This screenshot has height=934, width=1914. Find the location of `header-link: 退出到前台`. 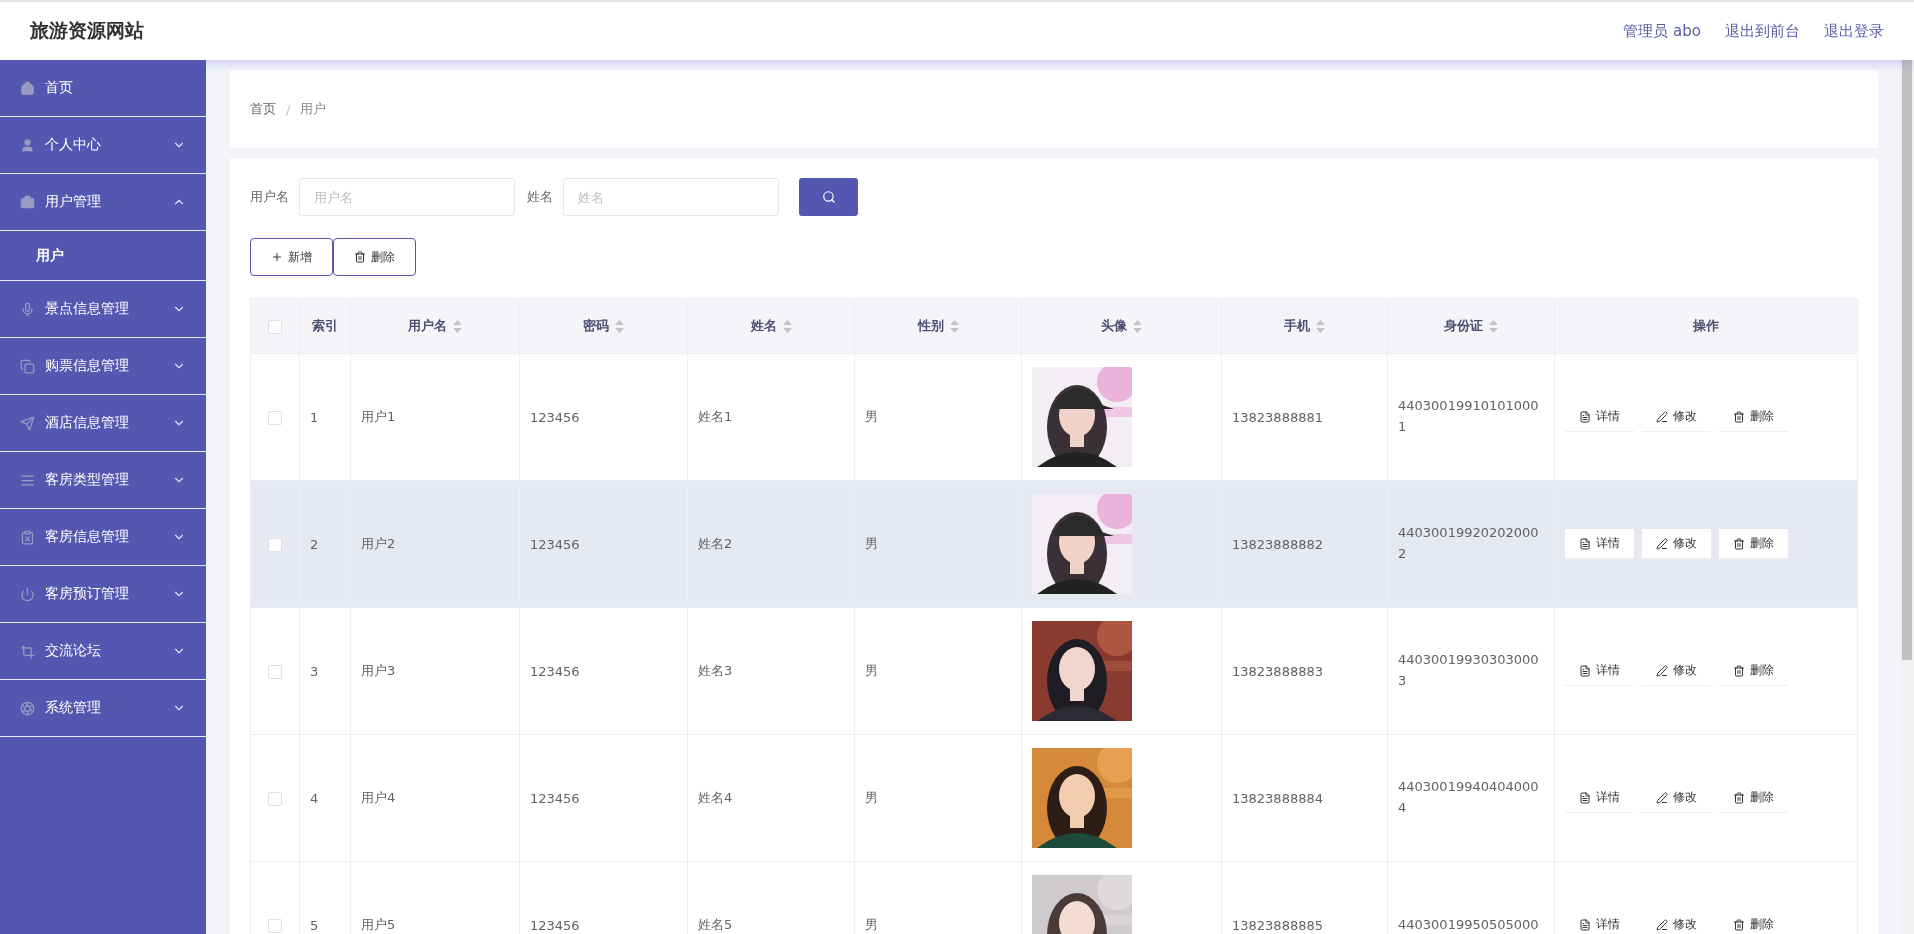

header-link: 退出到前台 is located at coordinates (1762, 31).